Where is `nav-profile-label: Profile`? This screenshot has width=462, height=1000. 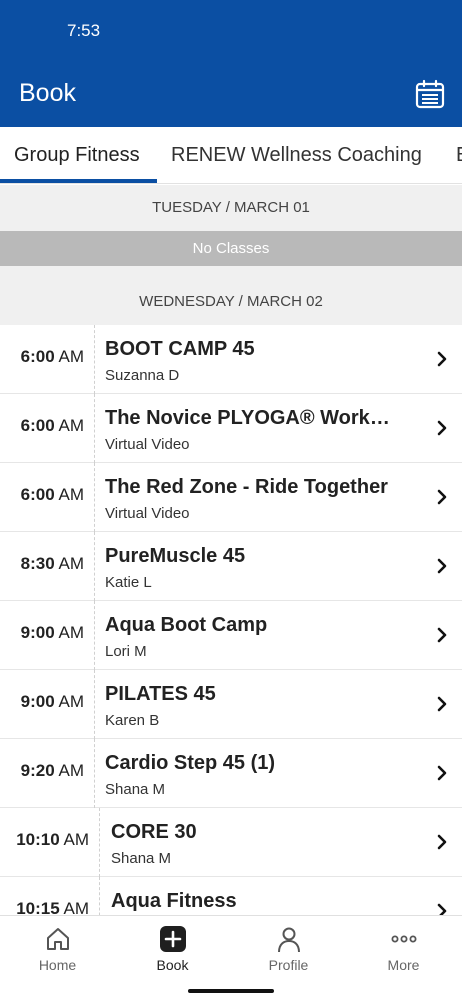 nav-profile-label: Profile is located at coordinates (288, 965).